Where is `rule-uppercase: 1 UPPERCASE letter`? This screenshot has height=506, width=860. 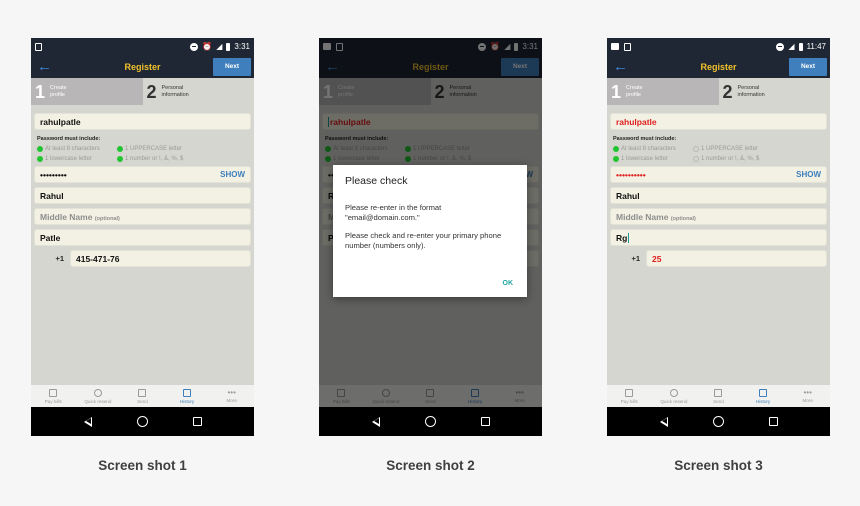 rule-uppercase: 1 UPPERCASE letter is located at coordinates (182, 149).